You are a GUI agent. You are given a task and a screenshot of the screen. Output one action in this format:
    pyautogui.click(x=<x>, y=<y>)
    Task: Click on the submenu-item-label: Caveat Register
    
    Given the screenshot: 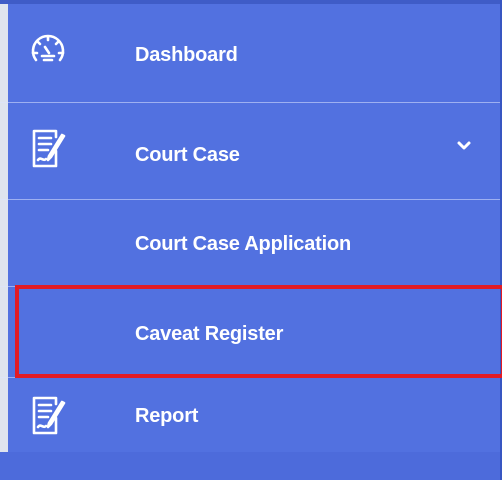 What is the action you would take?
    pyautogui.click(x=209, y=334)
    